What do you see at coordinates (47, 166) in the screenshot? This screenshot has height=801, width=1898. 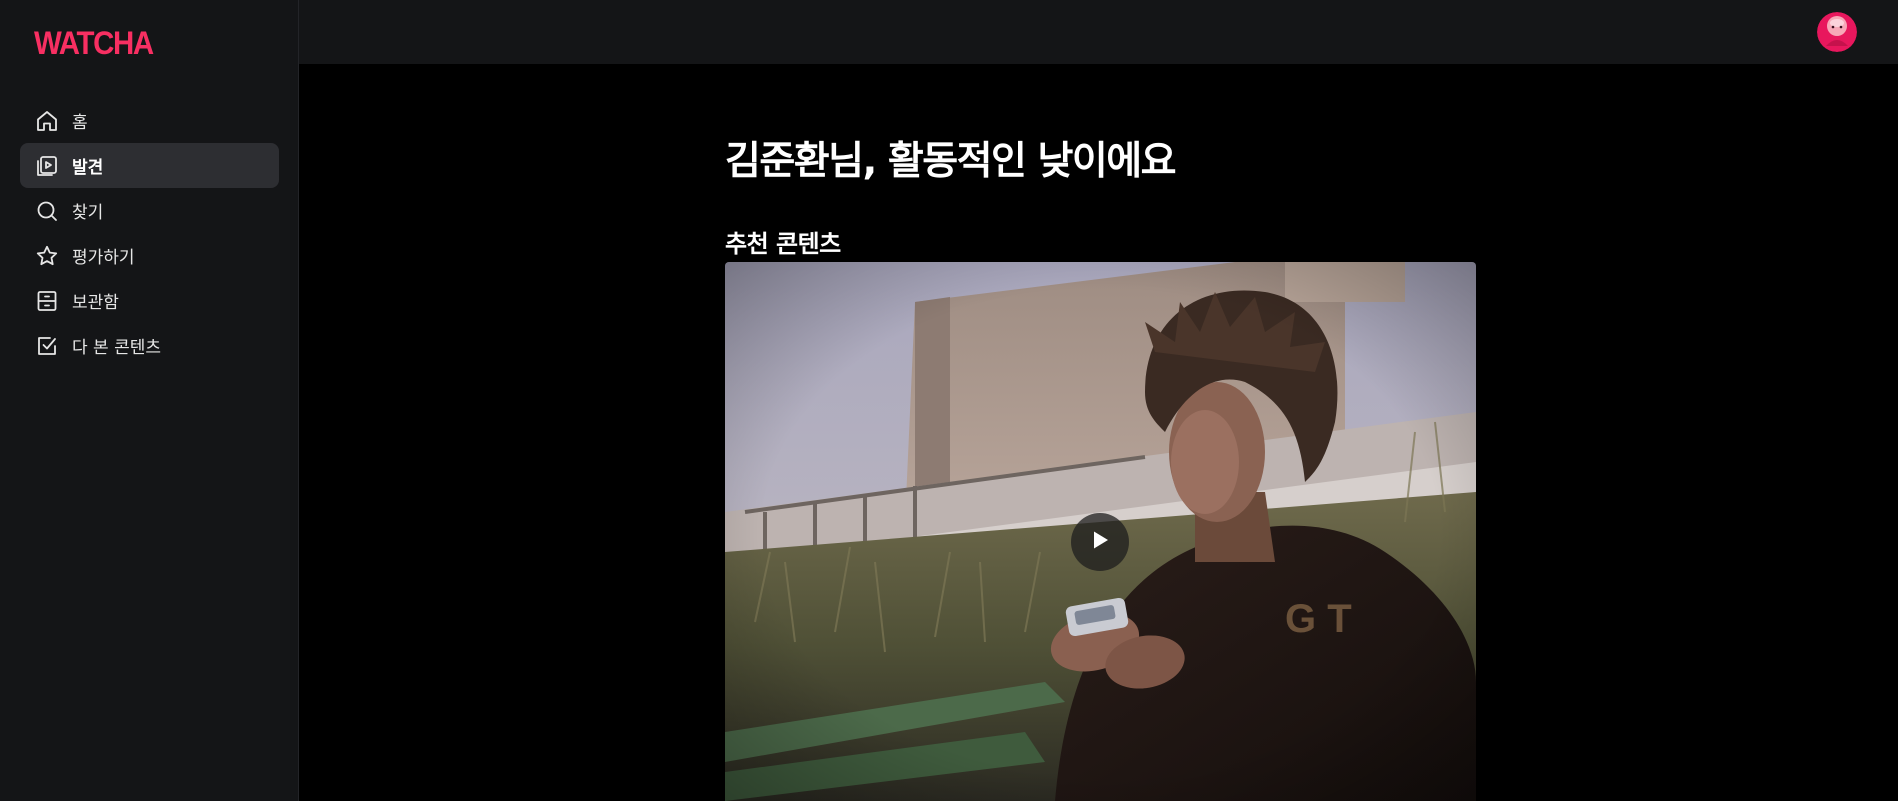 I see `discover-icon` at bounding box center [47, 166].